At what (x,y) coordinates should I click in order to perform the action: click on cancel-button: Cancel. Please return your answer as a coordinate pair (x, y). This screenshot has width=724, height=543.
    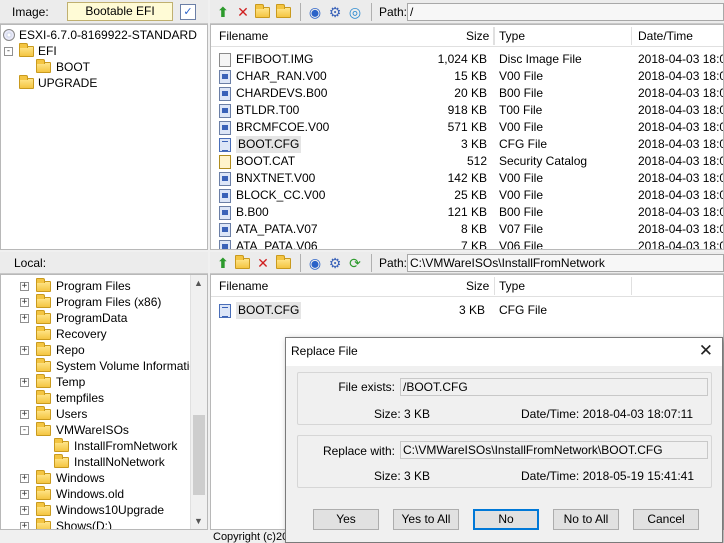
    Looking at the image, I should click on (666, 519).